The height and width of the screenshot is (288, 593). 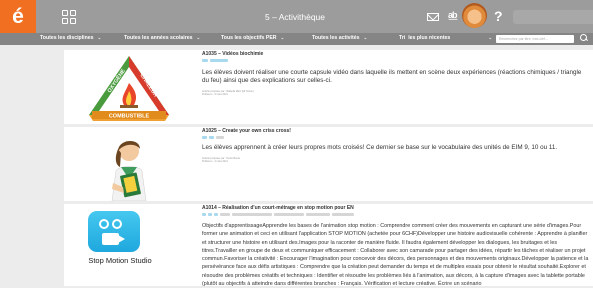 I want to click on app-logo: é, so click(x=18, y=16).